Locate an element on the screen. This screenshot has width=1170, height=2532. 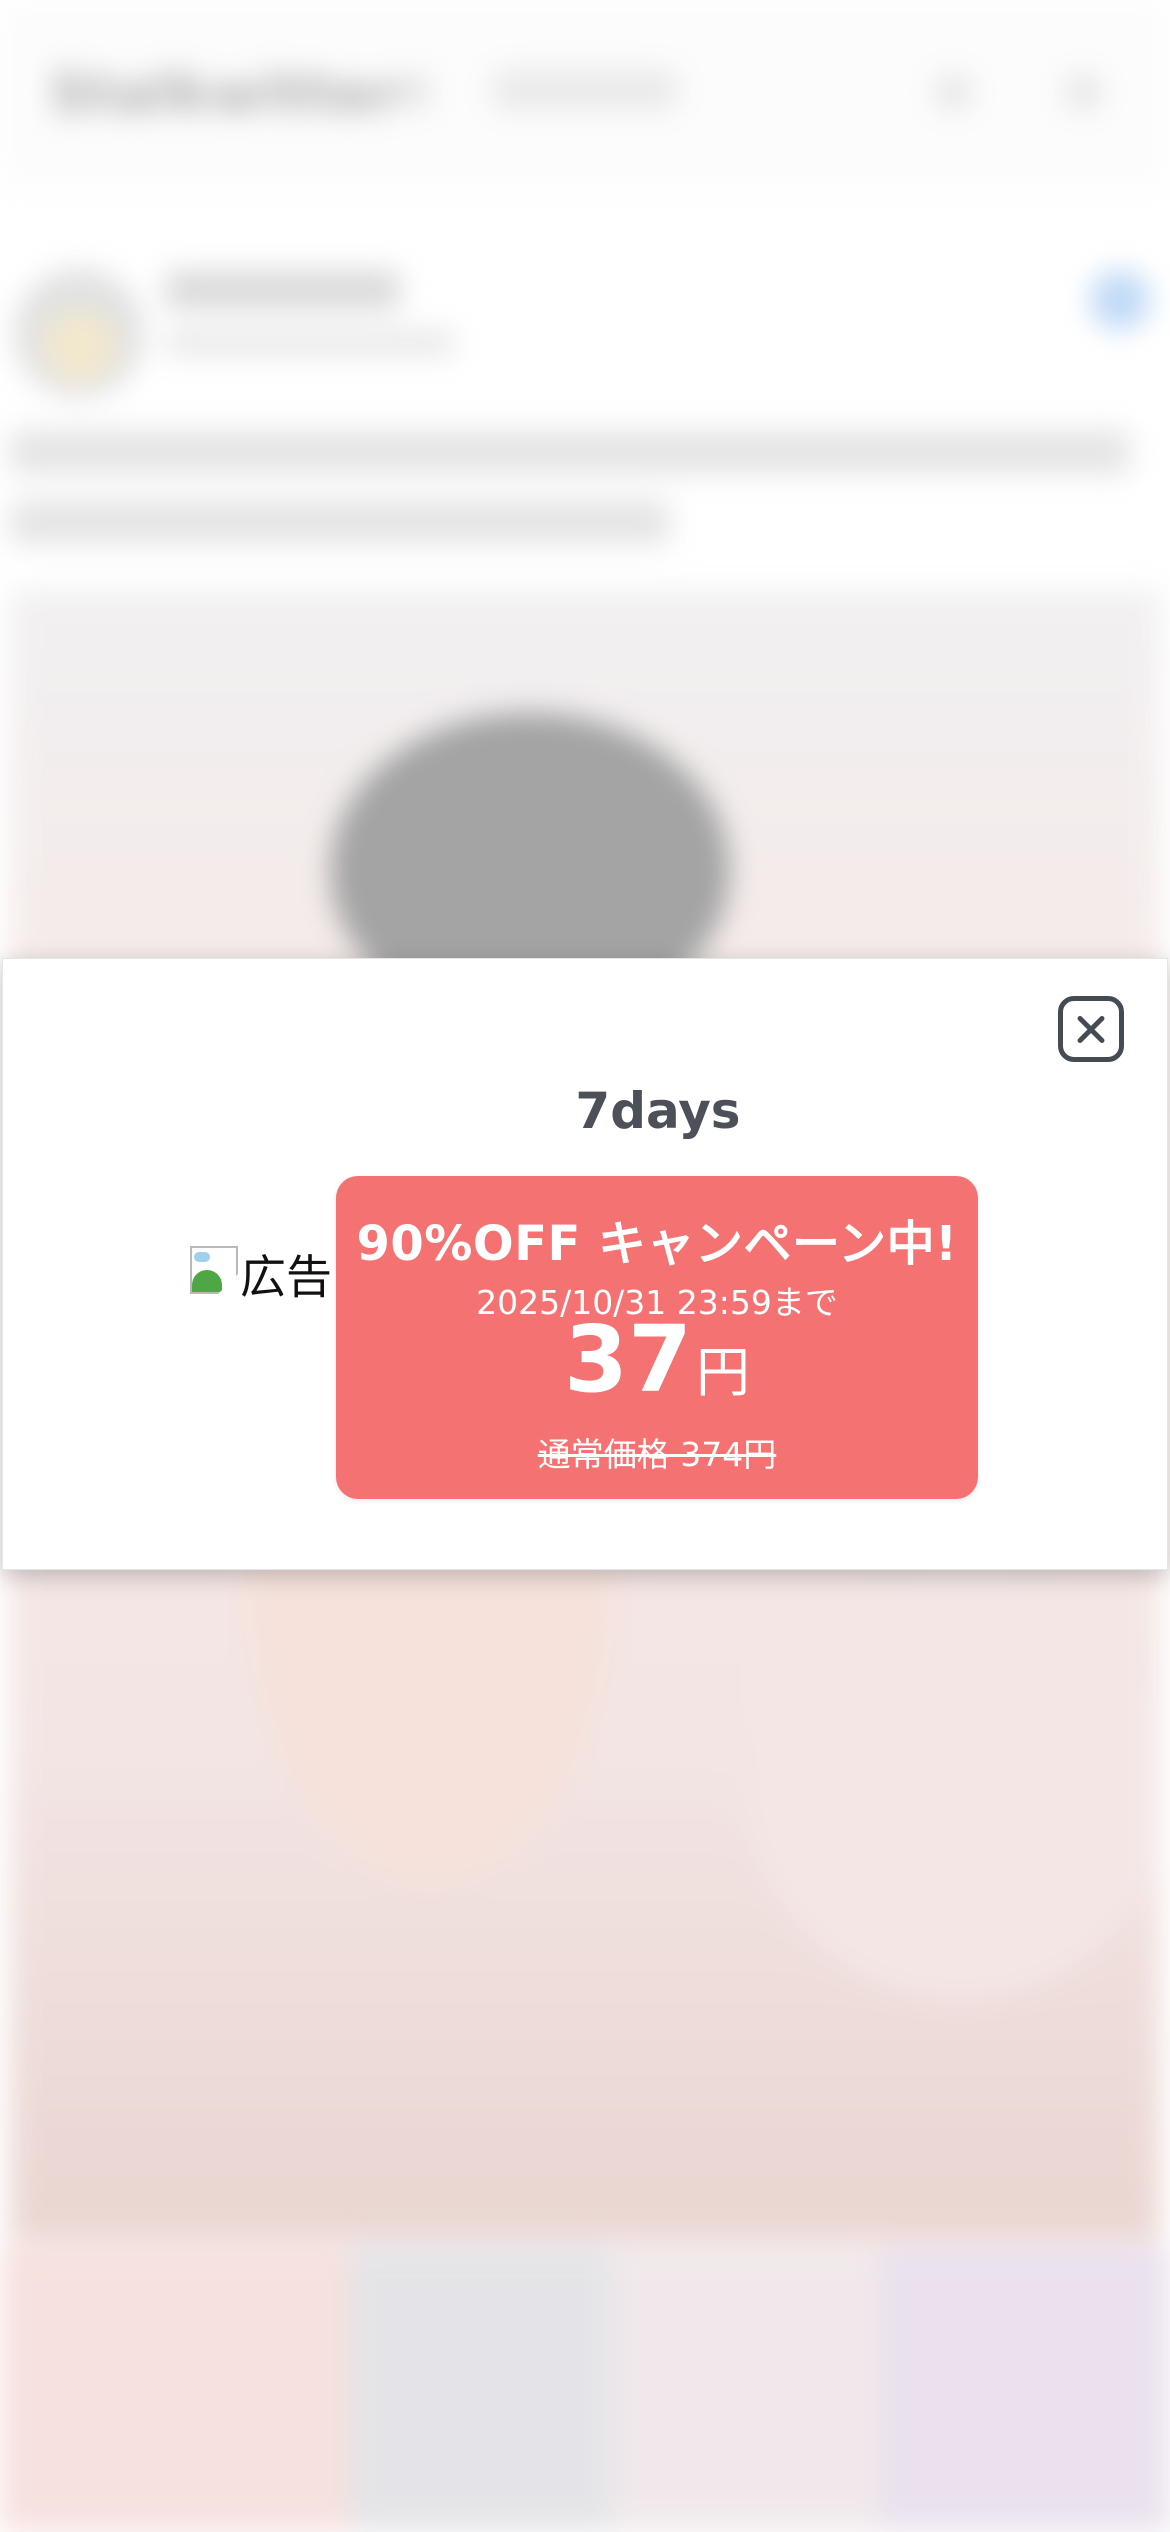
promo-price: 37円 is located at coordinates (657, 1360).